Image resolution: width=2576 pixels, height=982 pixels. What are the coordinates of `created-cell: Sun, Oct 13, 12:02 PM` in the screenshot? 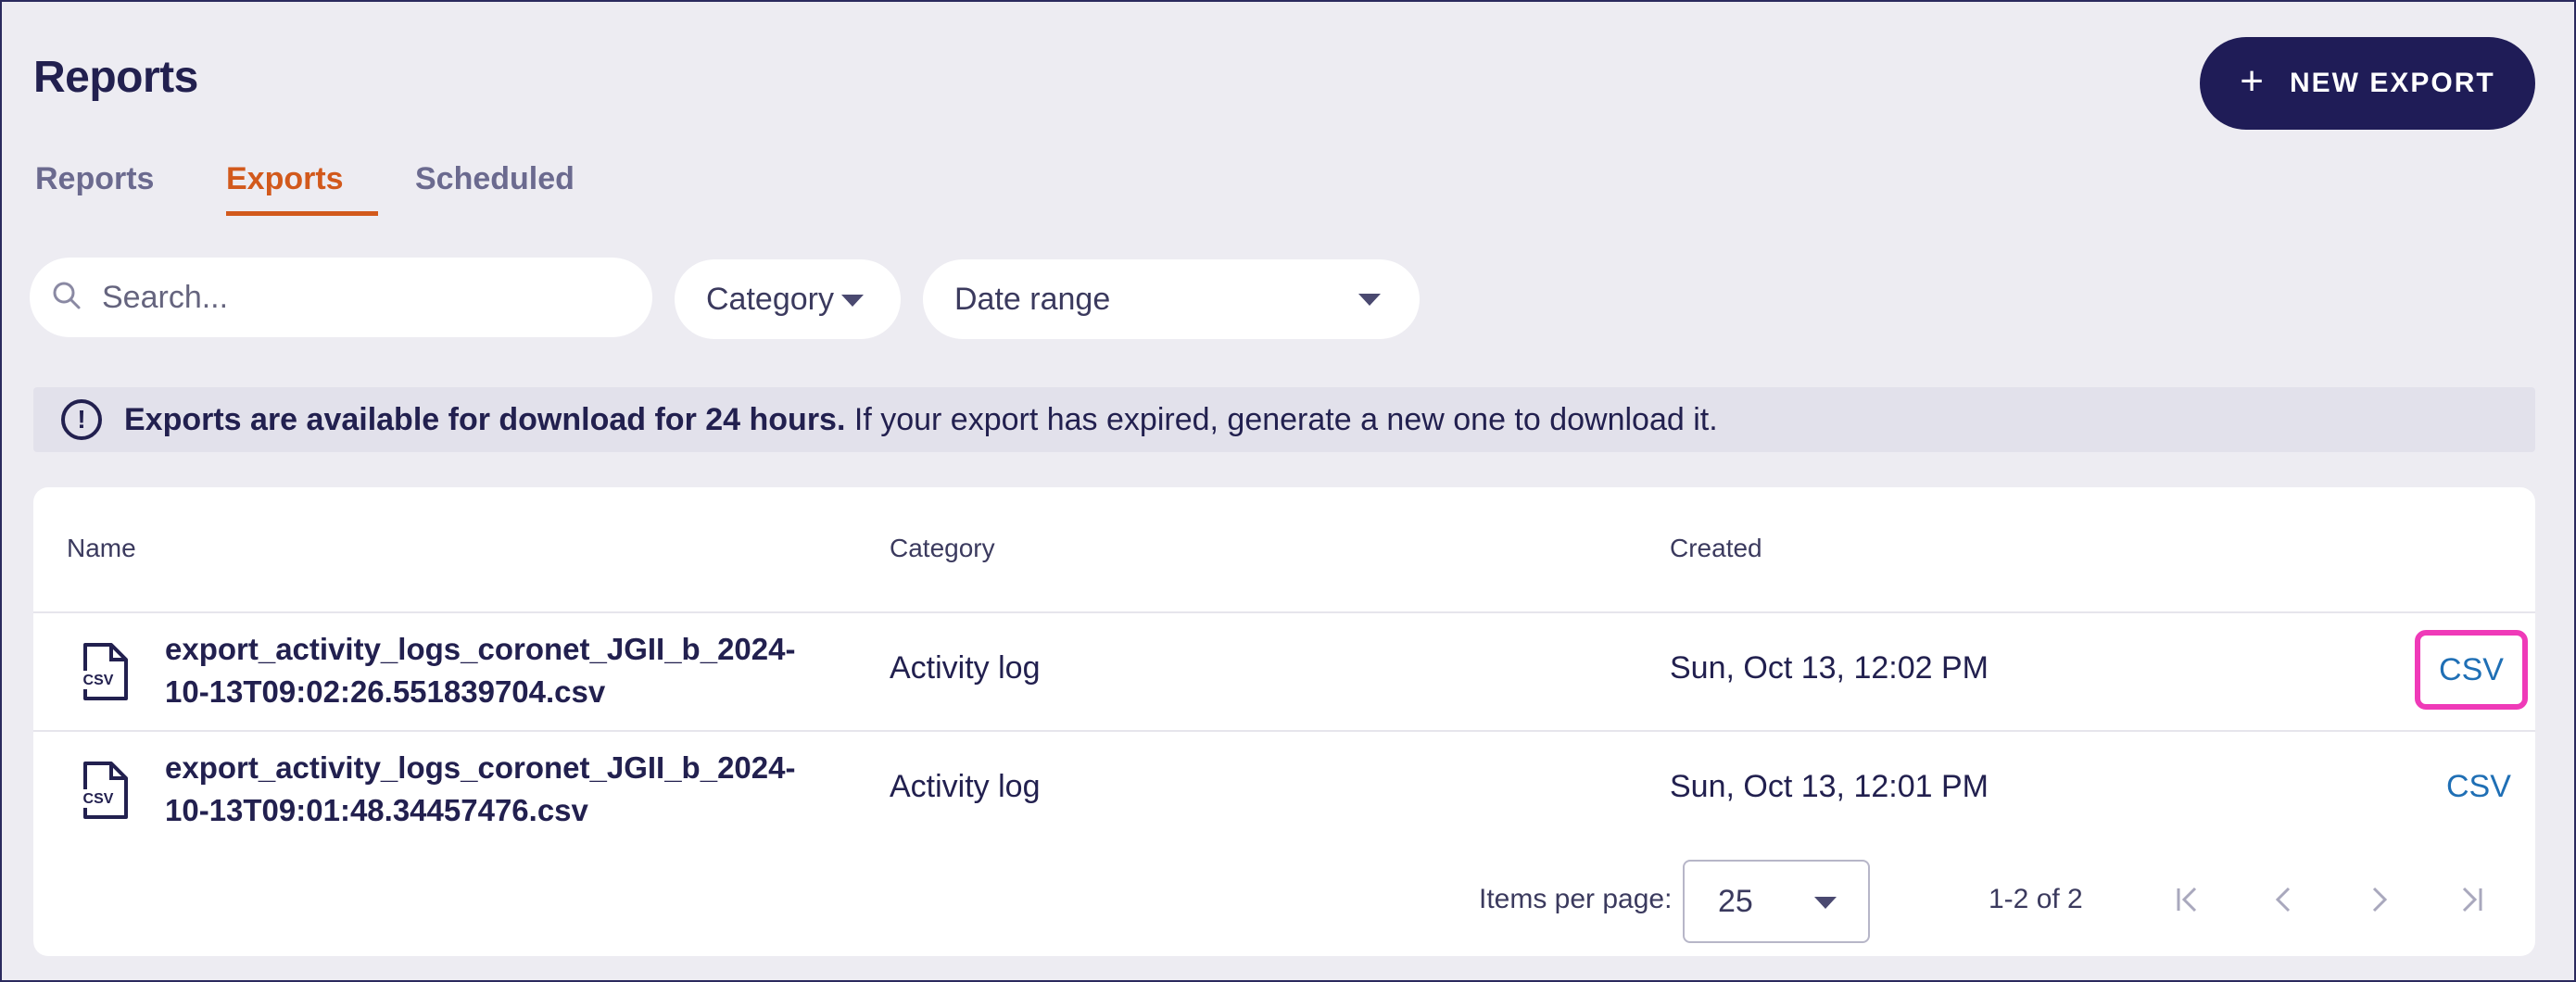 It's located at (1830, 668).